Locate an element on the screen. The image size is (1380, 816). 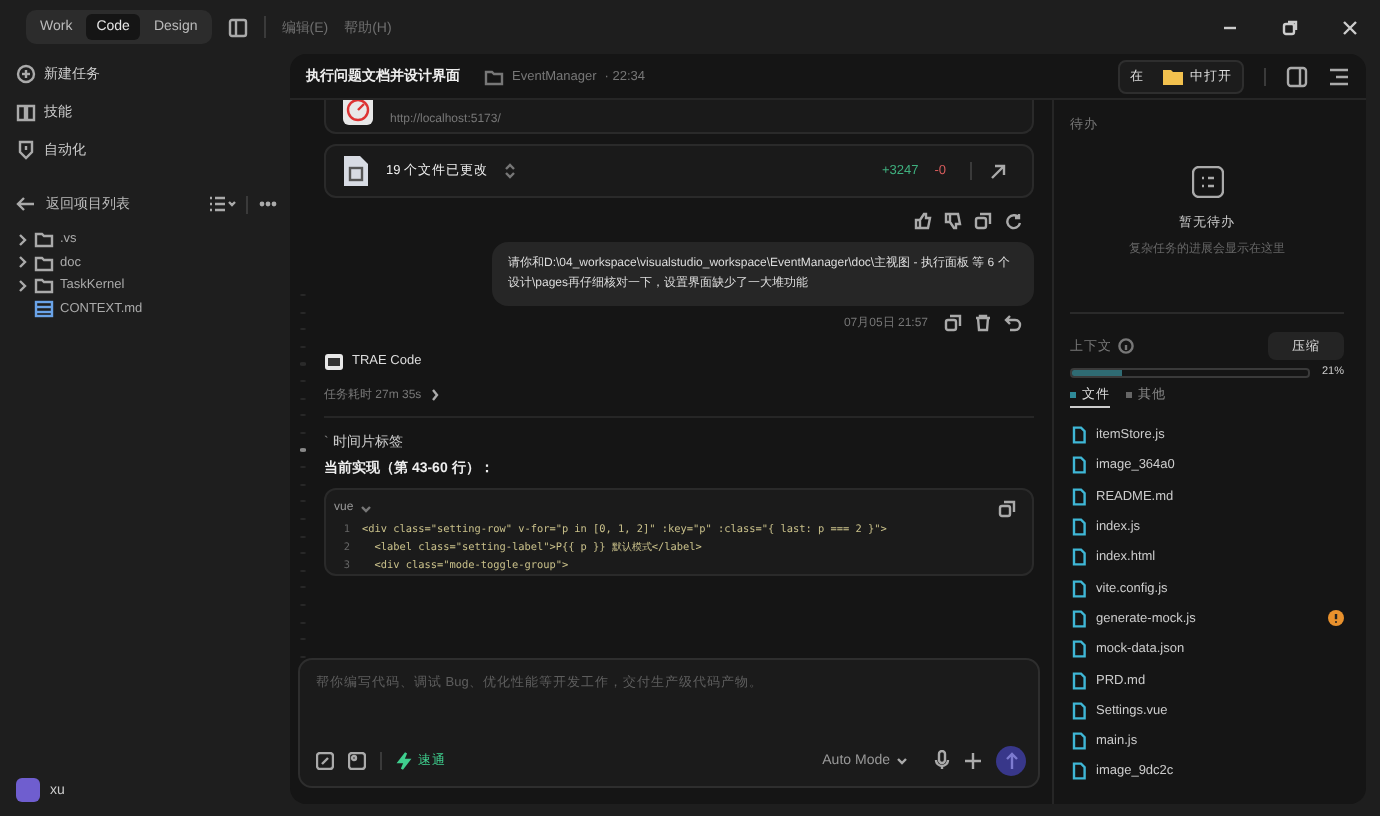
panel-icon is located at coordinates (1297, 76).